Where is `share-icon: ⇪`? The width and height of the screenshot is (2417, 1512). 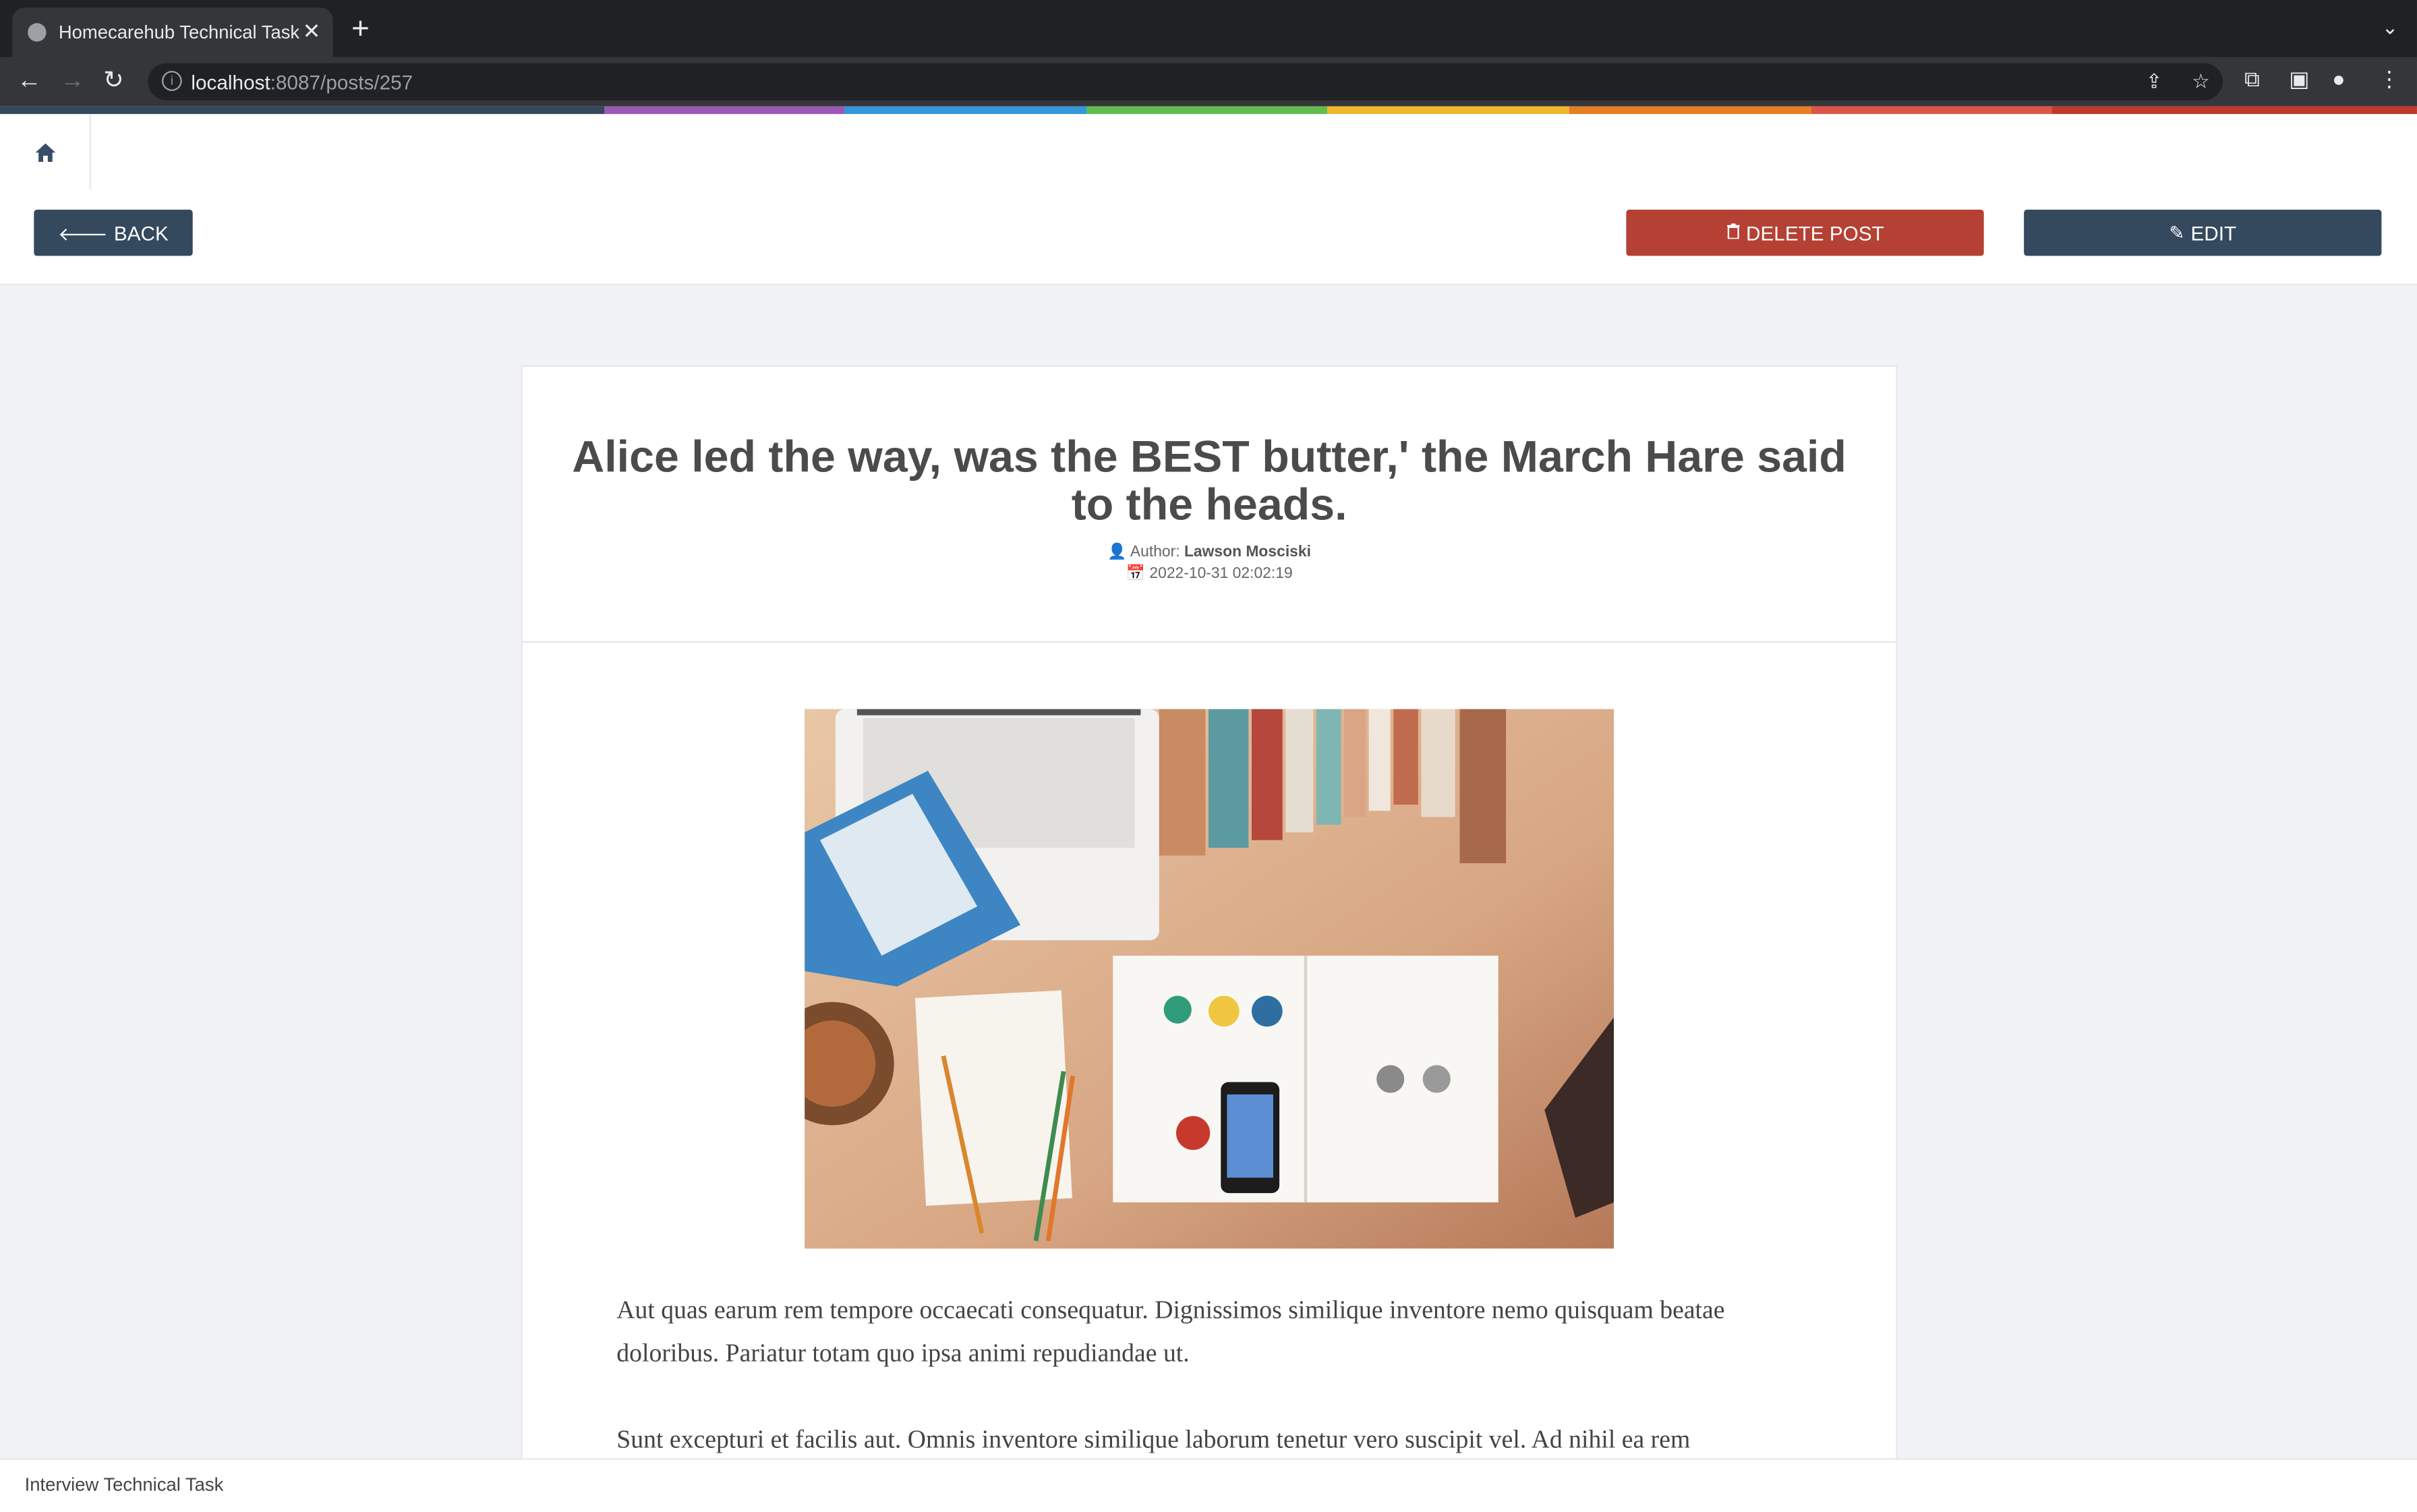
share-icon: ⇪ is located at coordinates (2154, 81).